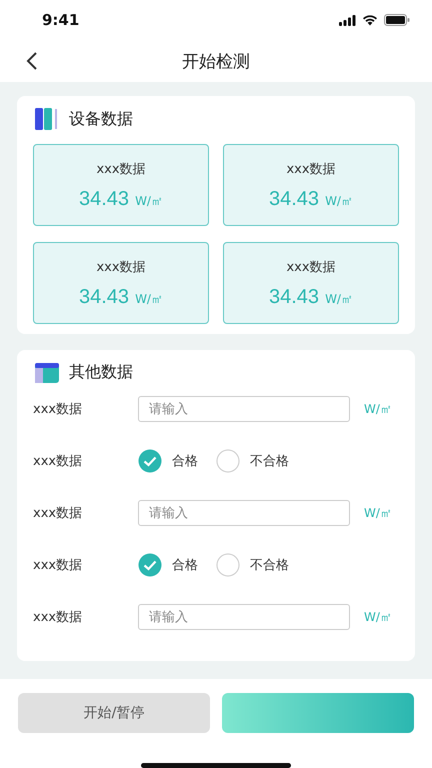 This screenshot has width=432, height=768. What do you see at coordinates (101, 119) in the screenshot?
I see `section-title: 设备数据` at bounding box center [101, 119].